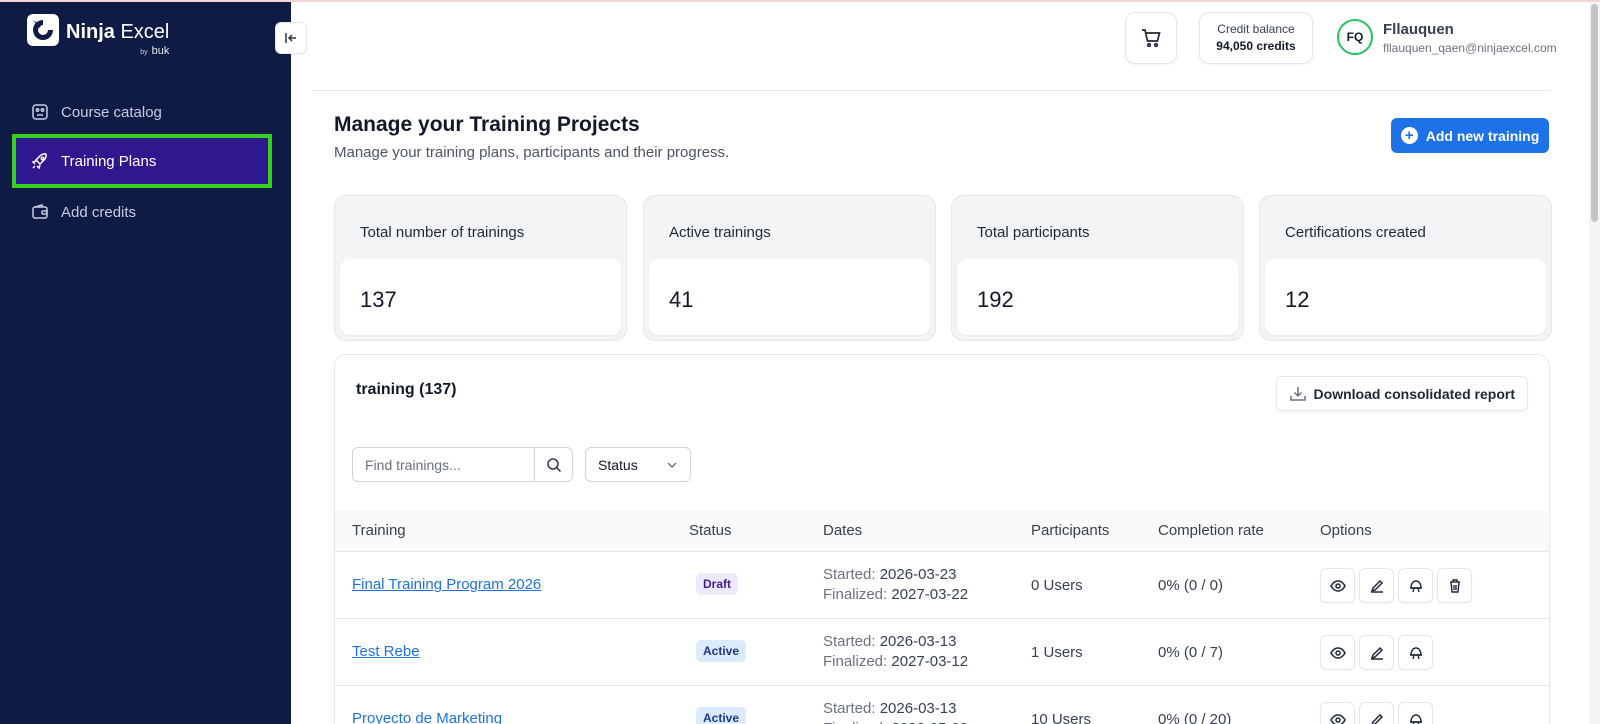 This screenshot has height=724, width=1600. Describe the element at coordinates (721, 651) in the screenshot. I see `status-badge: Active` at that location.